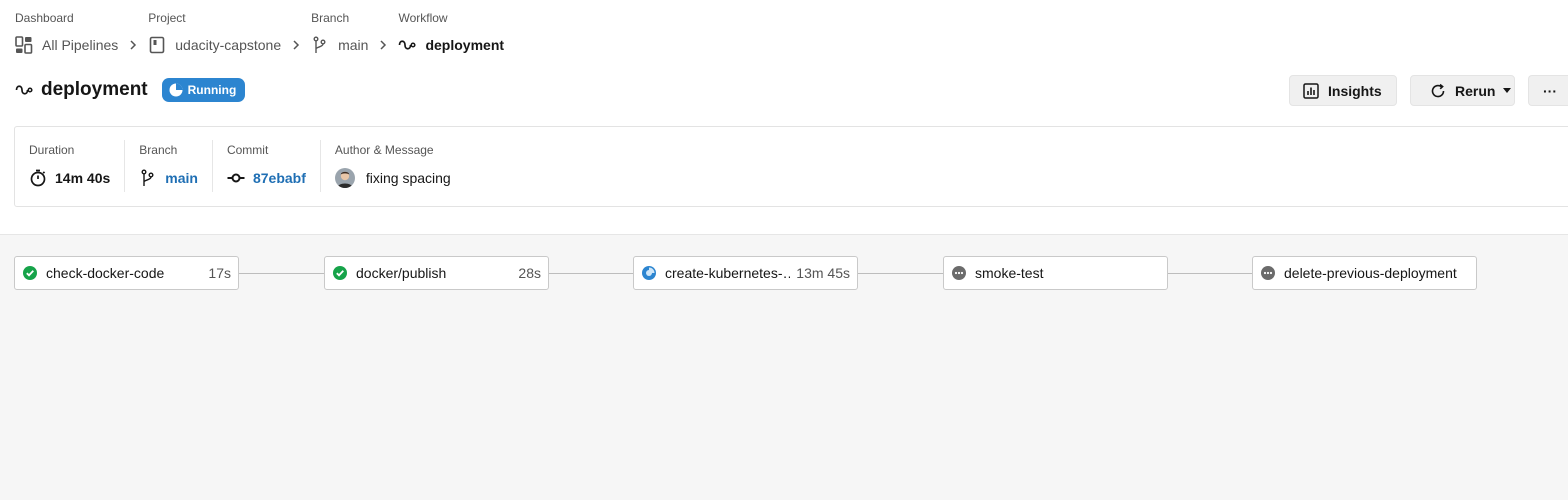 The width and height of the screenshot is (1568, 500). I want to click on header-actions: Insights Rerun ···, so click(1422, 90).